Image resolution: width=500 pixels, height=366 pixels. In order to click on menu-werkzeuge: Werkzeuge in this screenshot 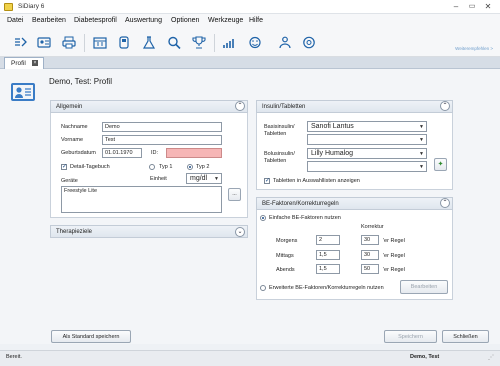, I will do `click(225, 20)`.